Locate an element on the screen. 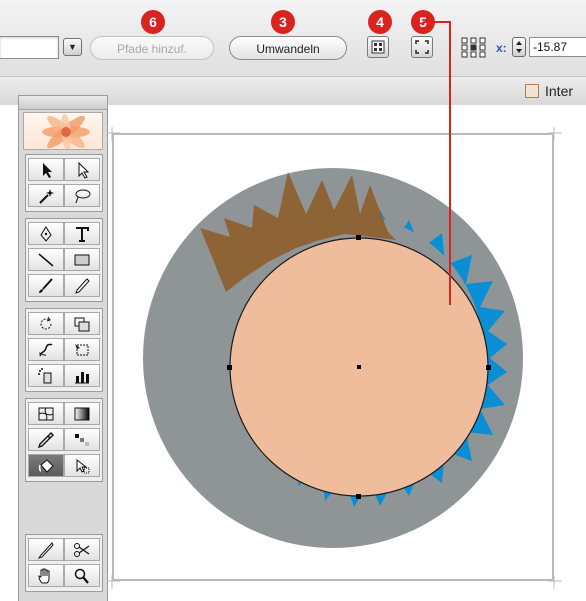 This screenshot has width=586, height=601. line-tool is located at coordinates (46, 259).